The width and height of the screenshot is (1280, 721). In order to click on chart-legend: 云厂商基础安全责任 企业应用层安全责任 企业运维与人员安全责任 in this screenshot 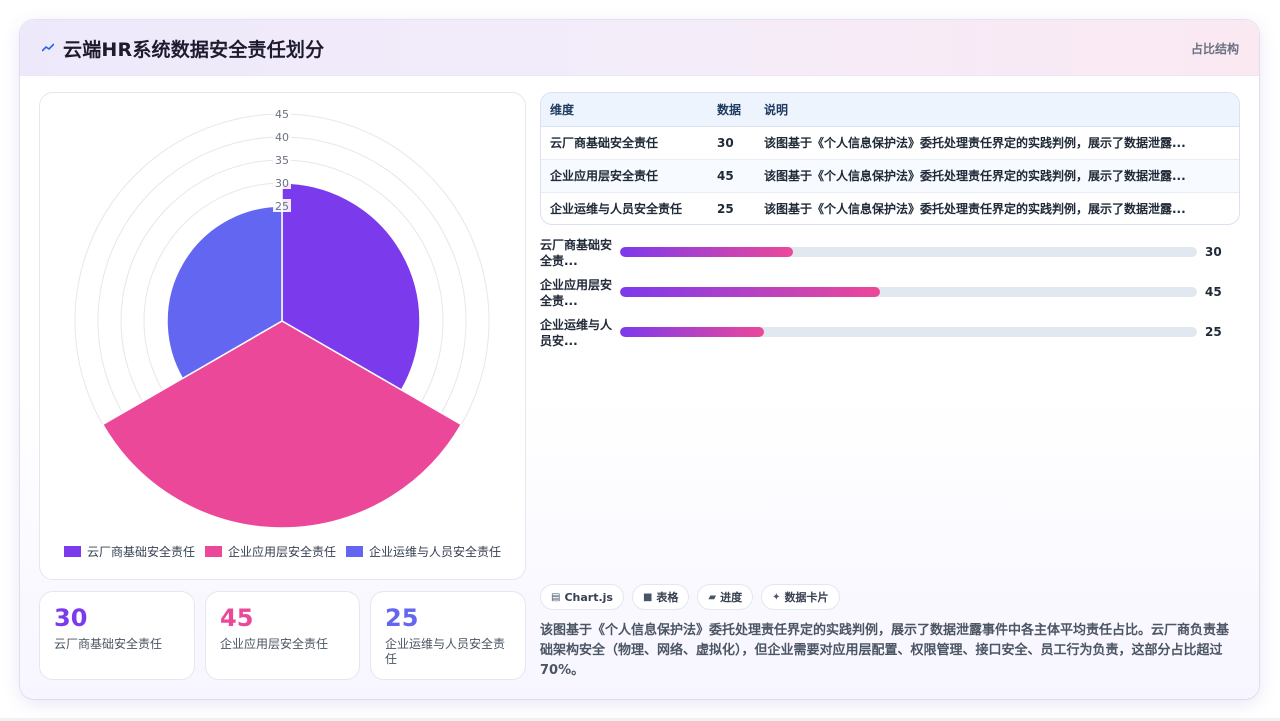, I will do `click(282, 551)`.